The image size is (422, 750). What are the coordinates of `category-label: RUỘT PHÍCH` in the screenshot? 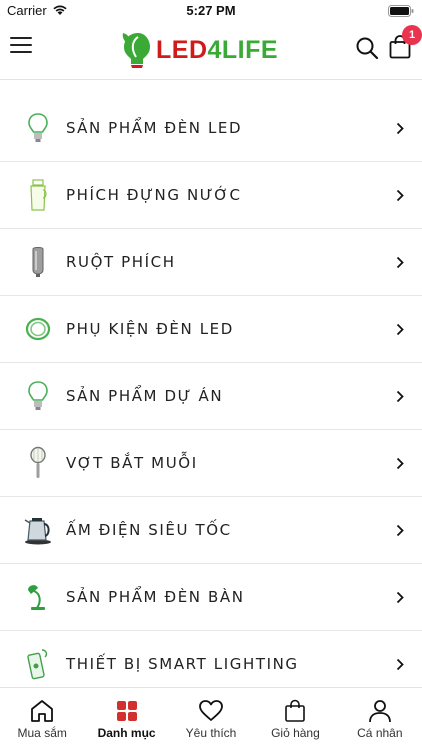 It's located at (121, 262).